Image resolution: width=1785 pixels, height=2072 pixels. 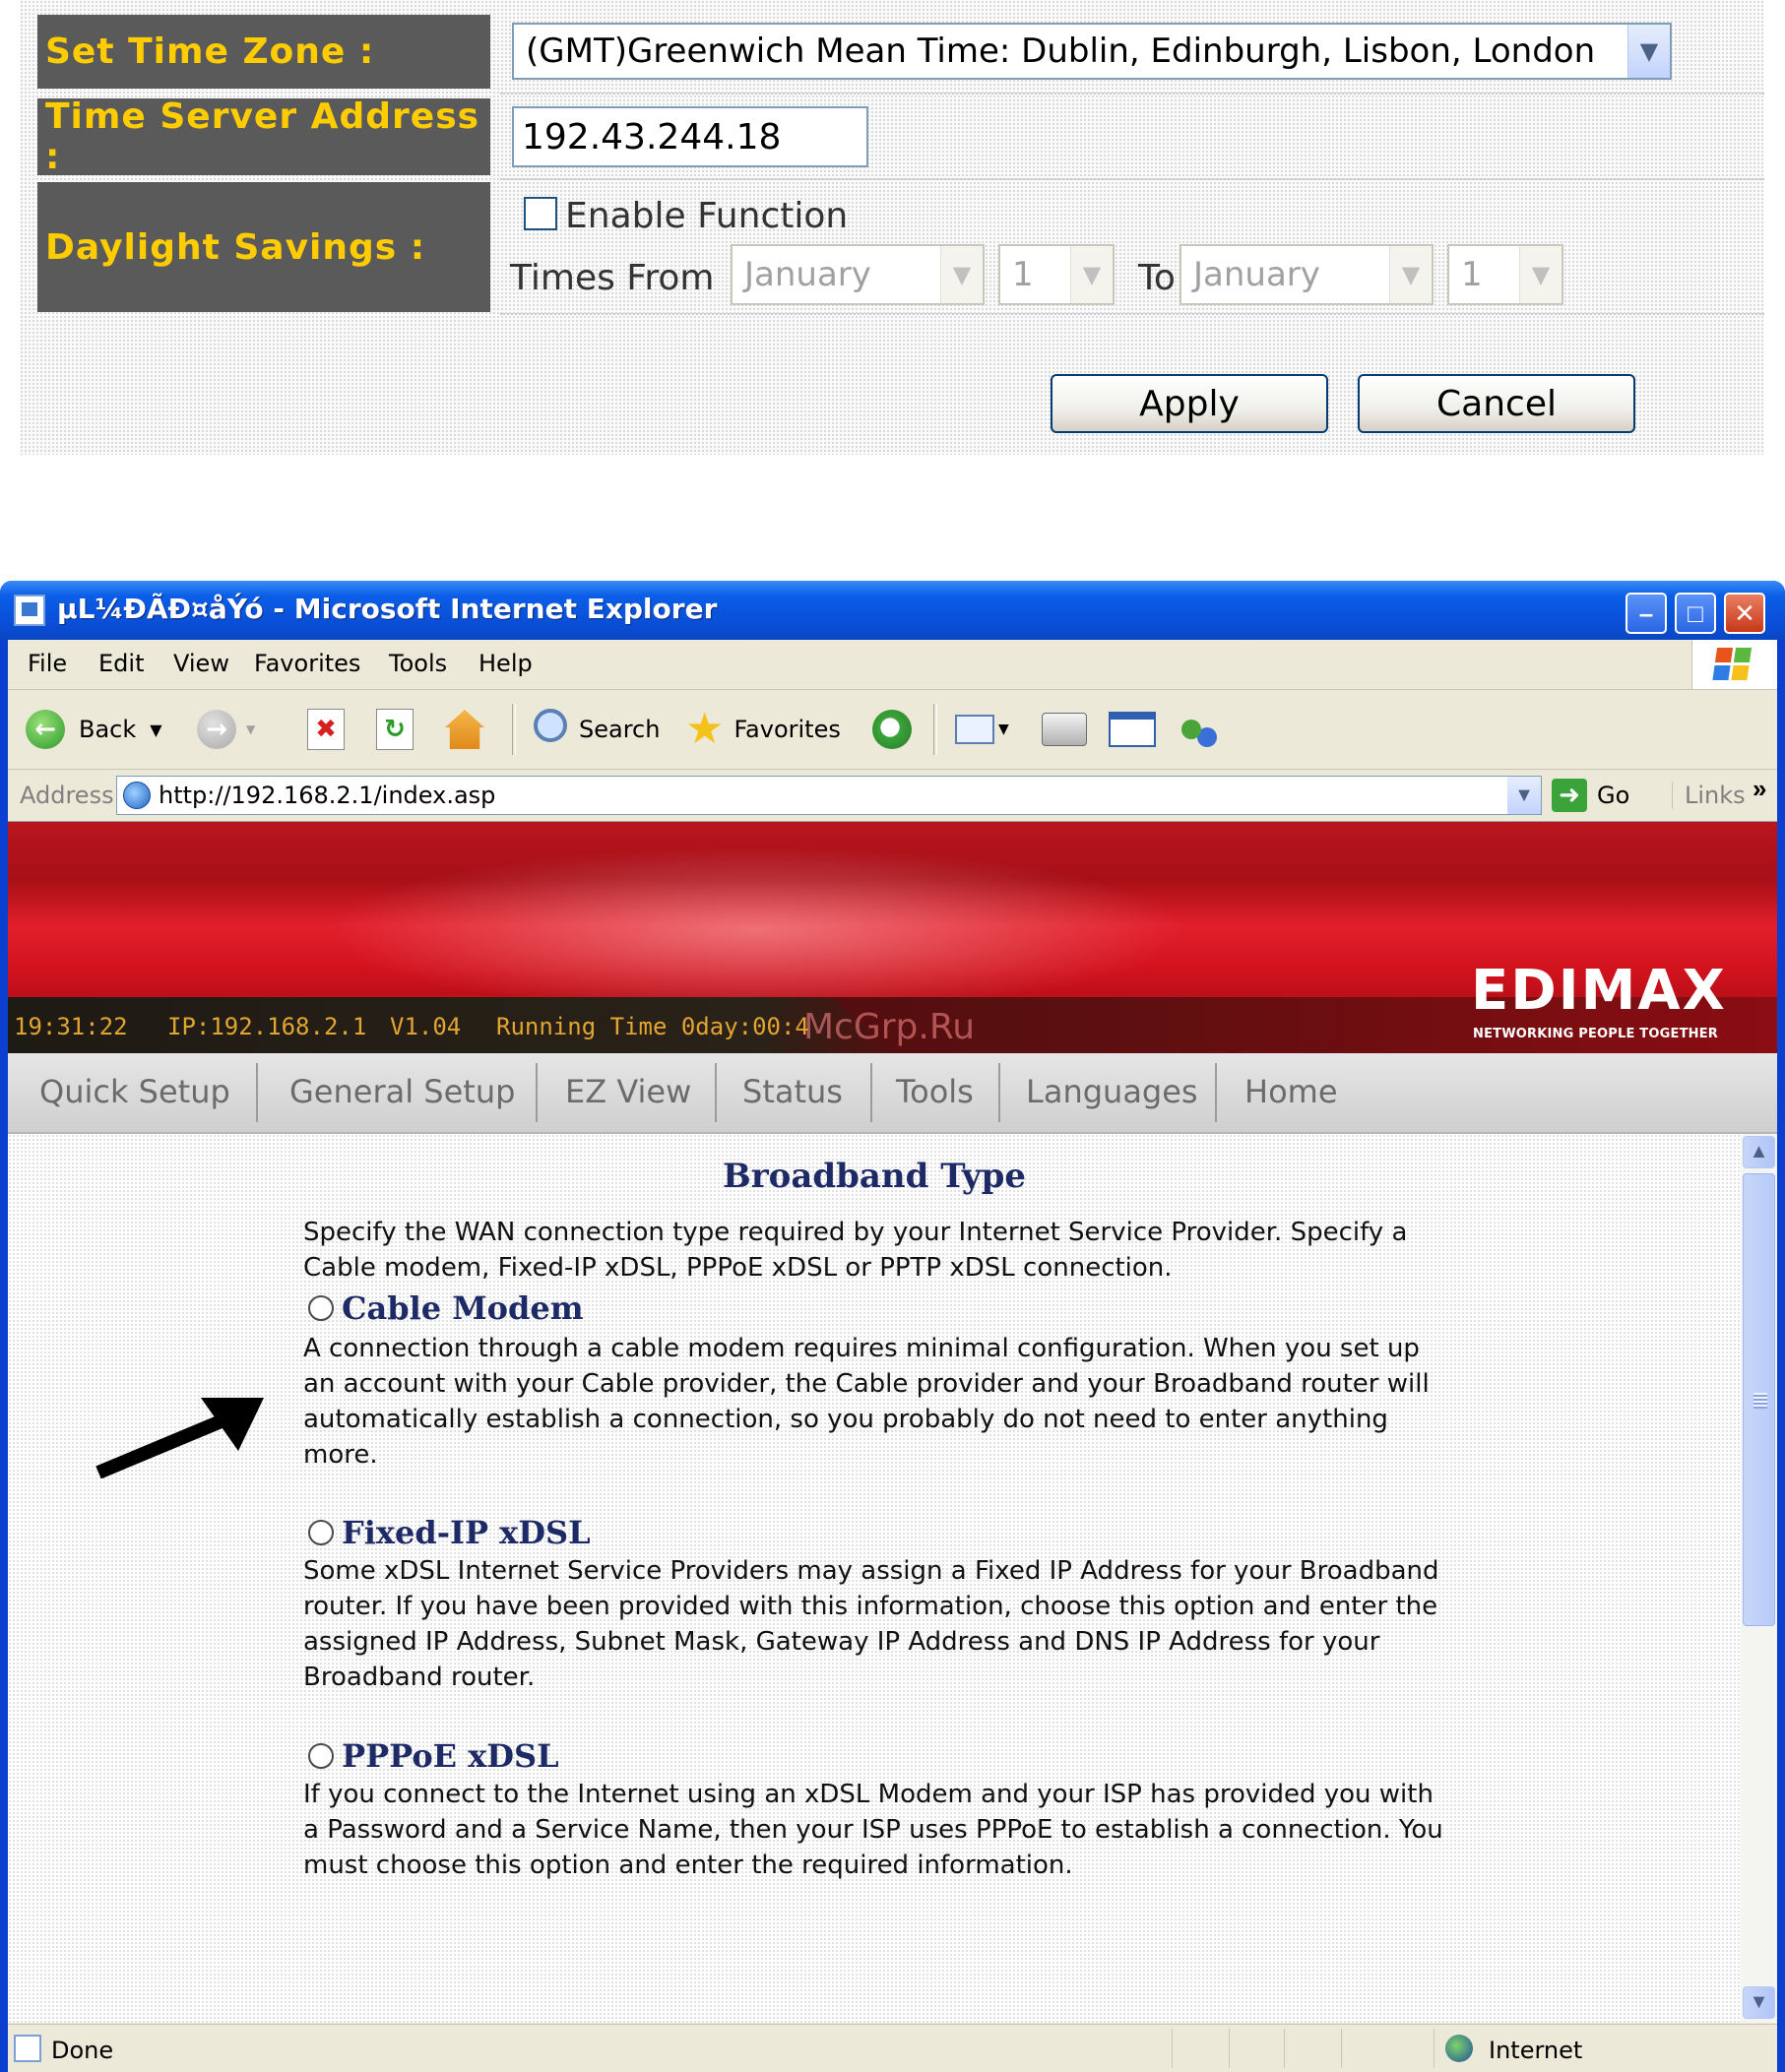 What do you see at coordinates (707, 216) in the screenshot?
I see `enable-function-label: Enable Function` at bounding box center [707, 216].